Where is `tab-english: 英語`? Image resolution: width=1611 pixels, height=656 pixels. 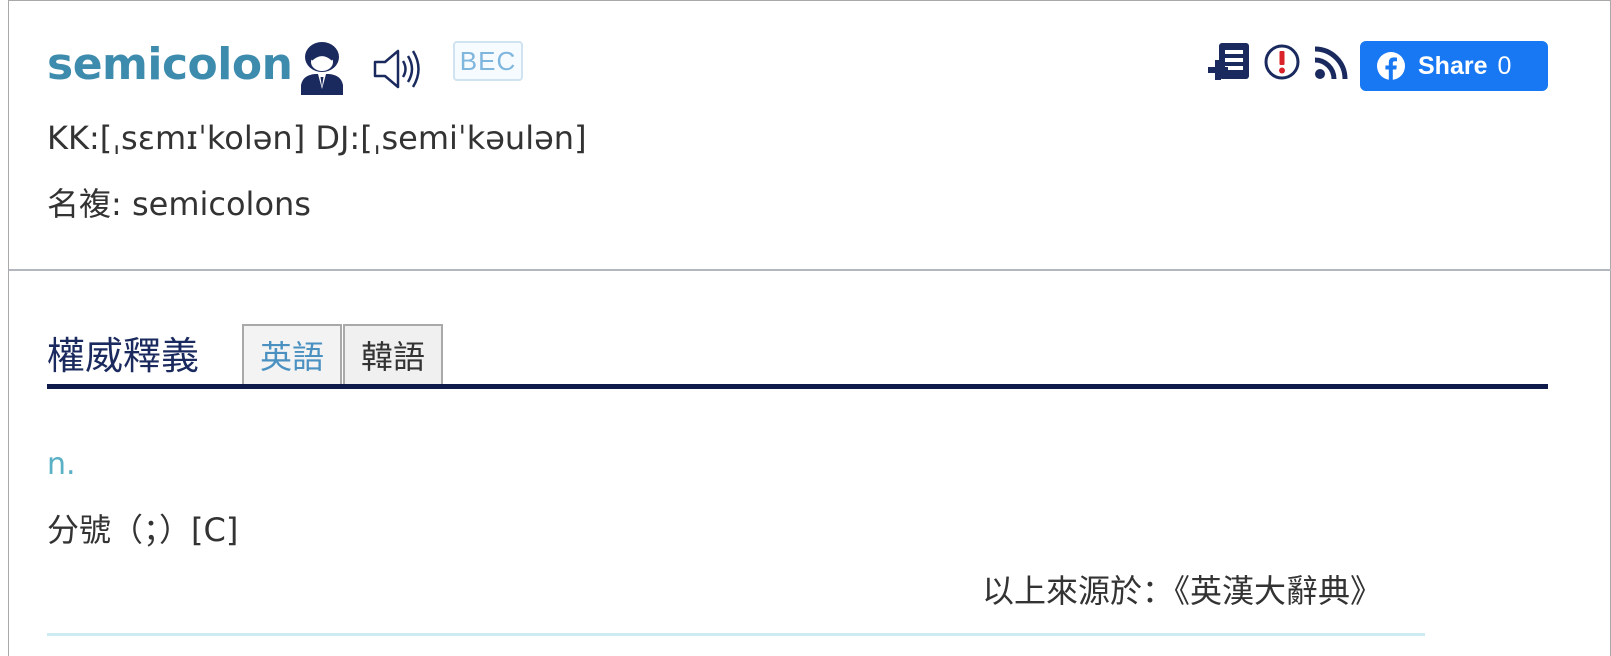
tab-english: 英語 is located at coordinates (292, 354).